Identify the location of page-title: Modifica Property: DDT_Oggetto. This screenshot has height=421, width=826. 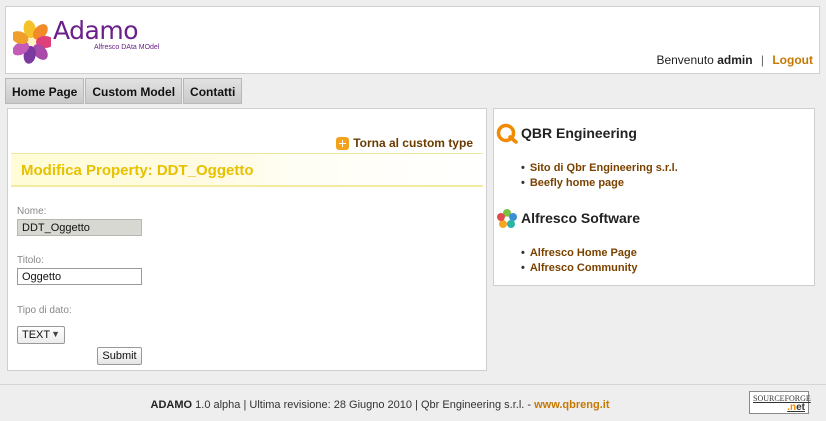
(137, 170).